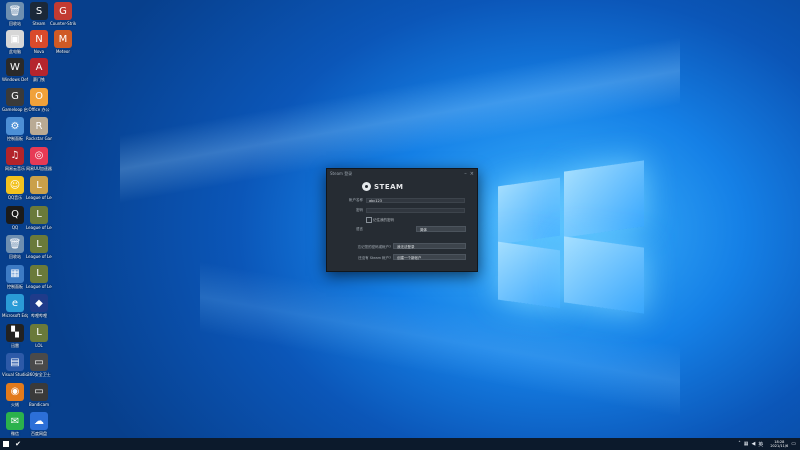 This screenshot has width=800, height=450. I want to click on app-icon: ♫, so click(15, 155).